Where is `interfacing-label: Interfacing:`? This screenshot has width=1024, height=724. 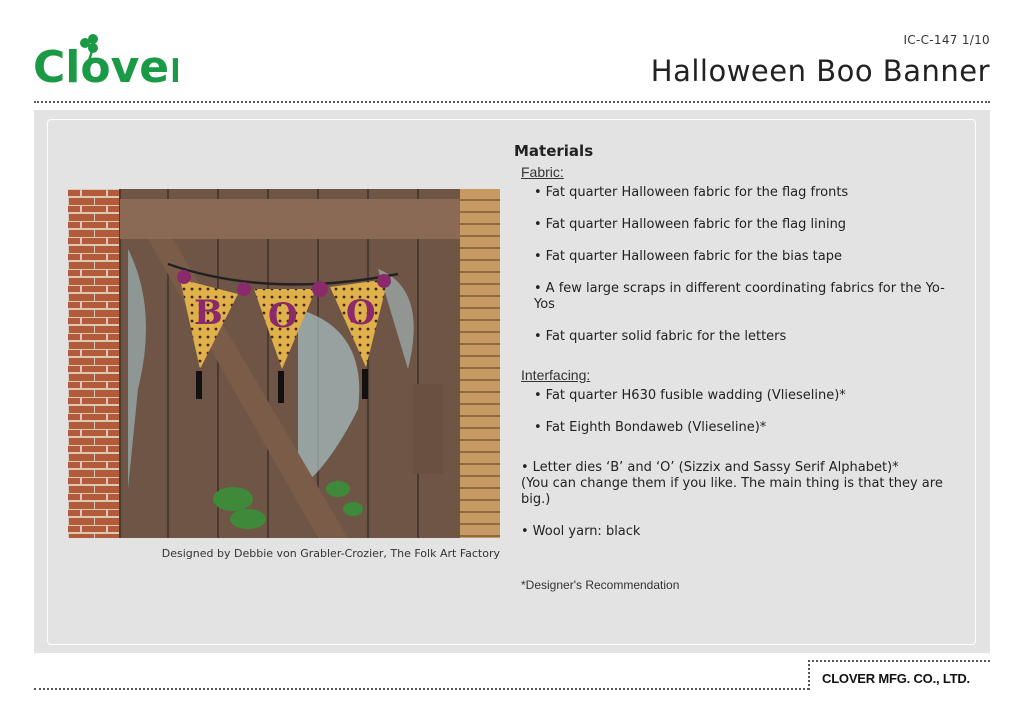 interfacing-label: Interfacing: is located at coordinates (556, 375).